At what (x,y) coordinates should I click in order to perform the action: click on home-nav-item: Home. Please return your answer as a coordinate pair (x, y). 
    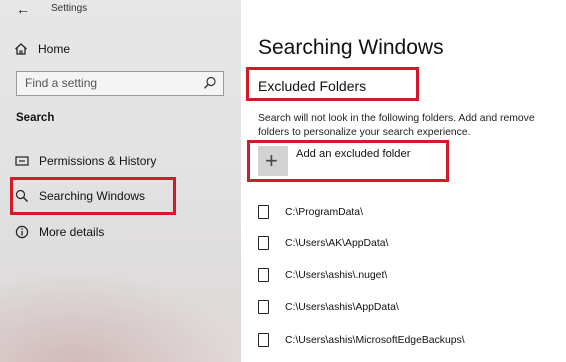
    Looking at the image, I should click on (42, 49).